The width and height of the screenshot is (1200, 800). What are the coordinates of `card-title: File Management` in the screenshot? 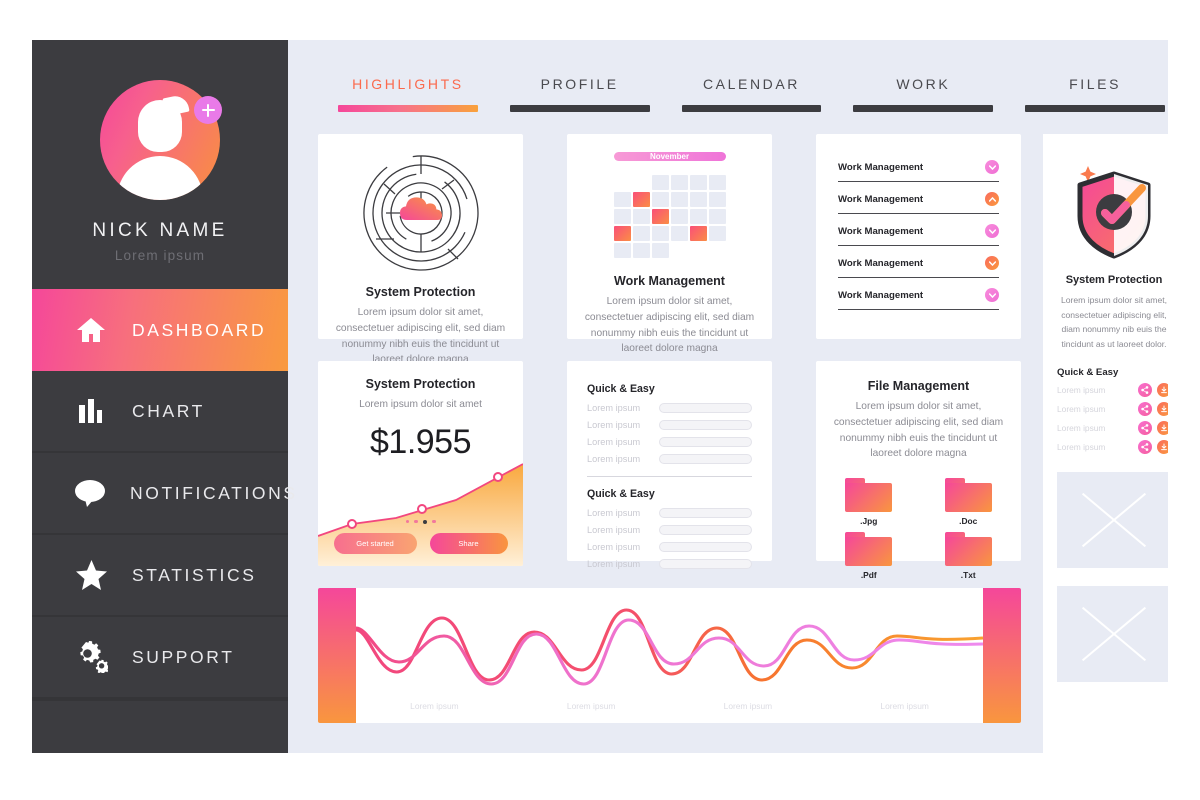 It's located at (918, 386).